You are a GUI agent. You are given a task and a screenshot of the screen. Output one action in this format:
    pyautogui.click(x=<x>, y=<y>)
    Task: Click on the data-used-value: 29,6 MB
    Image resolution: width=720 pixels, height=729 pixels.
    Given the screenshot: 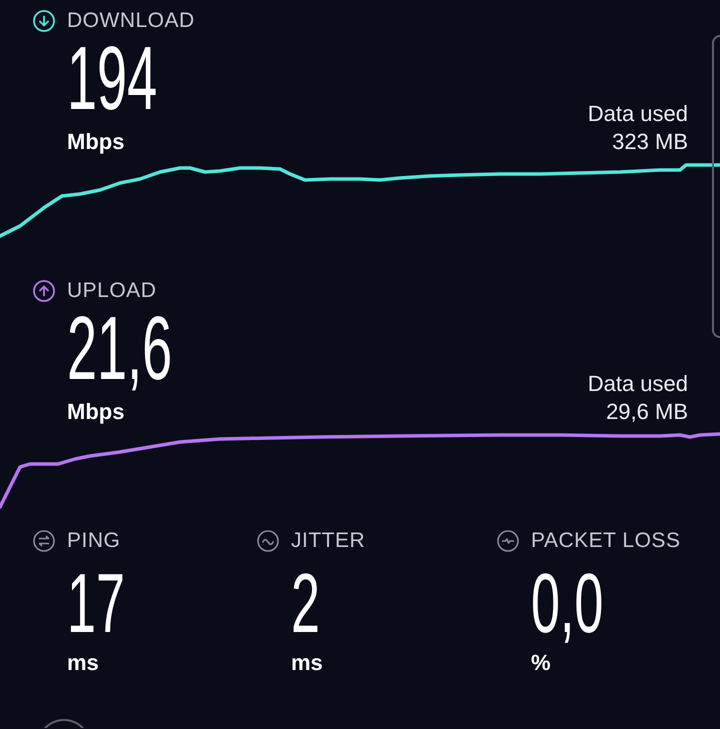 What is the action you would take?
    pyautogui.click(x=647, y=412)
    